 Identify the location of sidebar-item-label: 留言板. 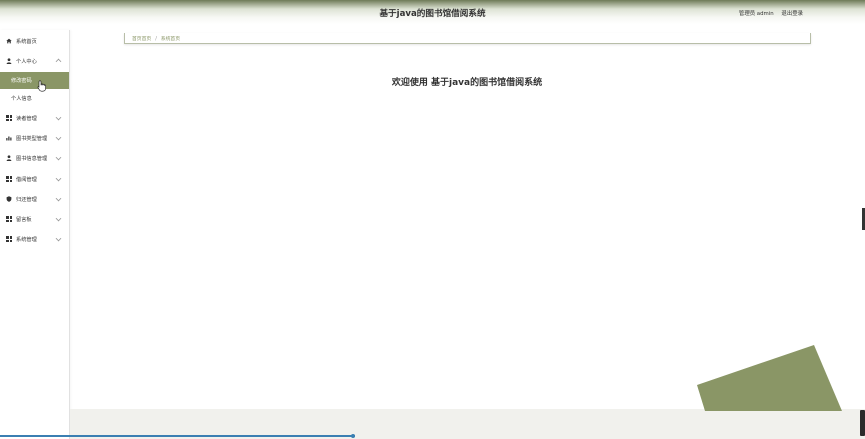
(24, 220).